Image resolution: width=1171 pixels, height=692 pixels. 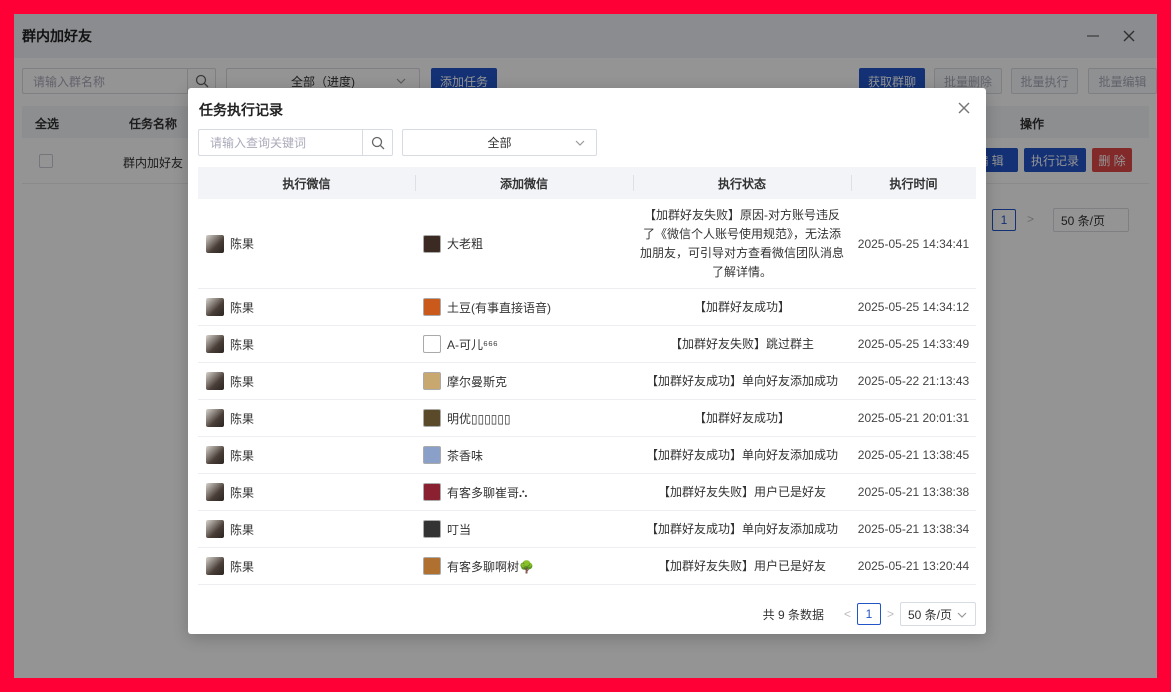 I want to click on table-row: 陈果 明优▯▯▯▯▯▯ 【加群好友成功】 2025-05-21 20:01:31, so click(x=587, y=418).